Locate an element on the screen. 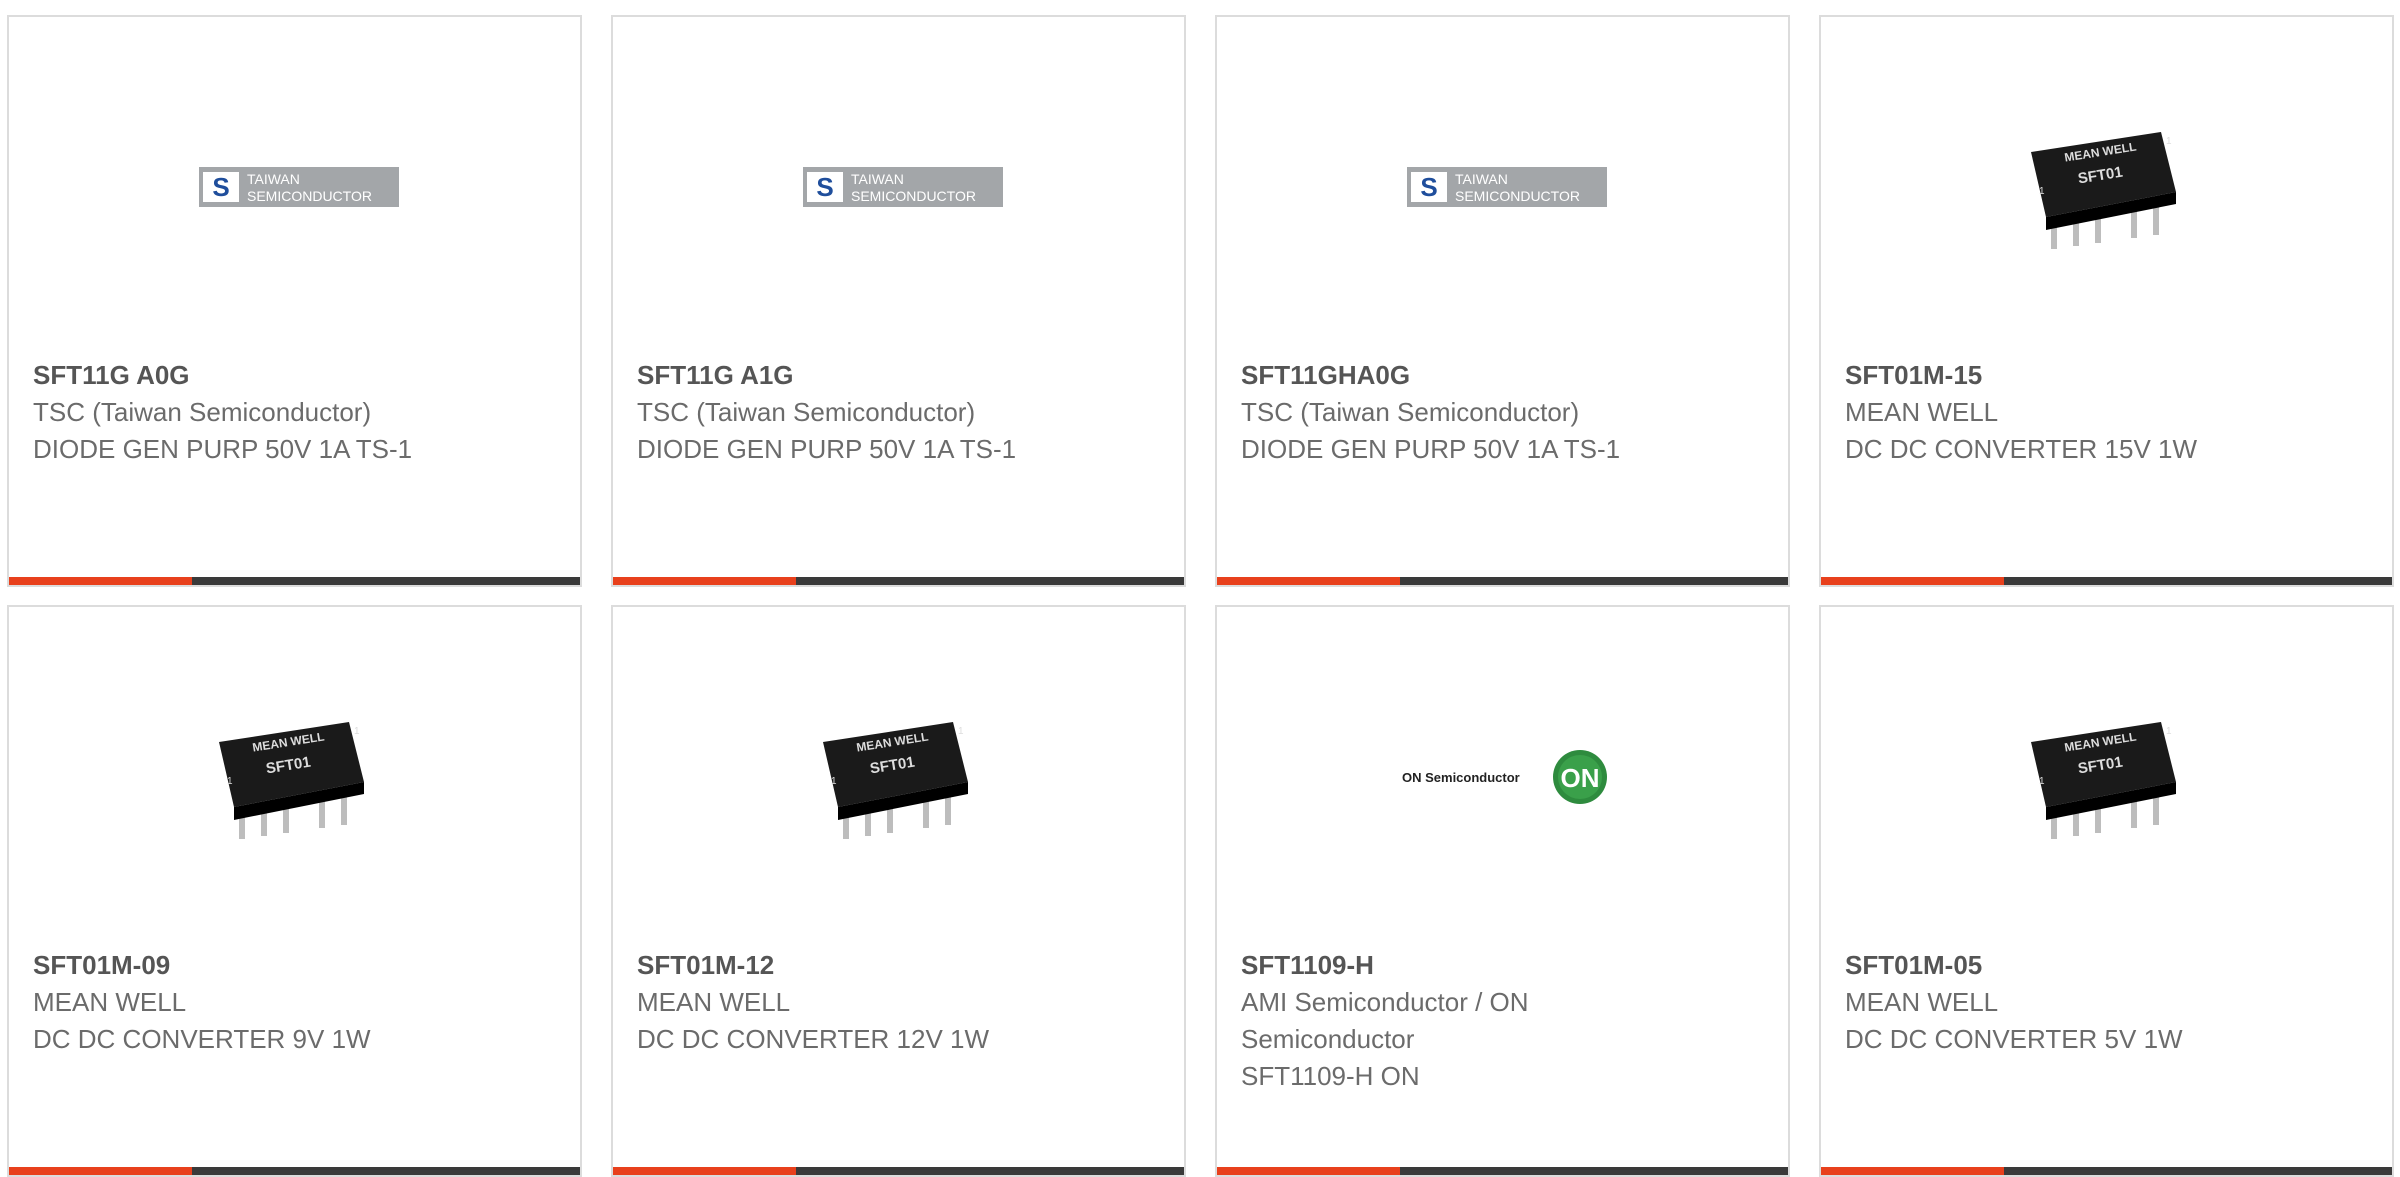  part-number: SFT11GHA0G is located at coordinates (1501, 375).